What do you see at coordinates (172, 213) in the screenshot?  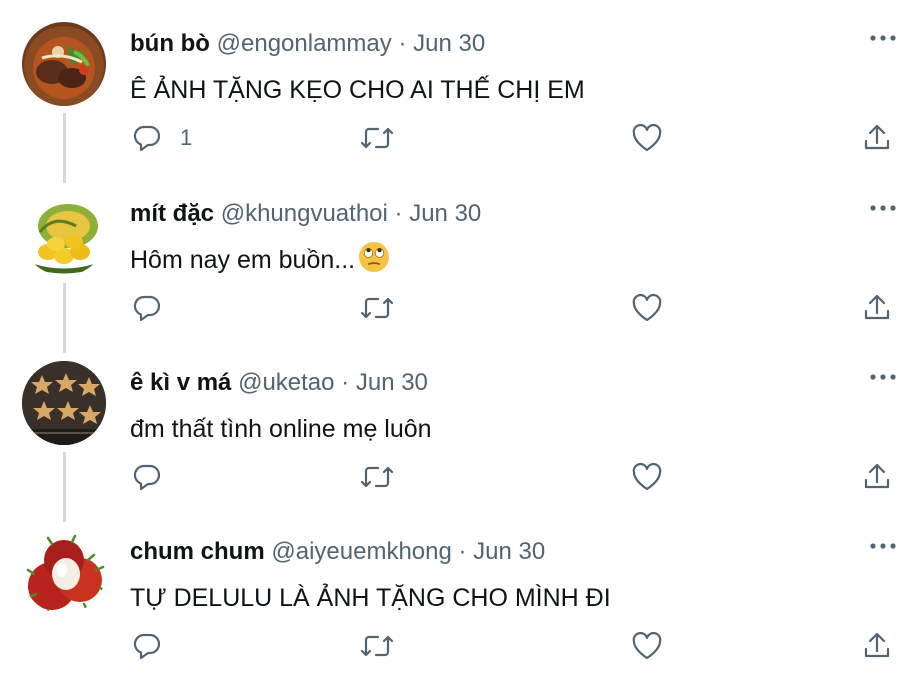 I see `display-name: mít đặc` at bounding box center [172, 213].